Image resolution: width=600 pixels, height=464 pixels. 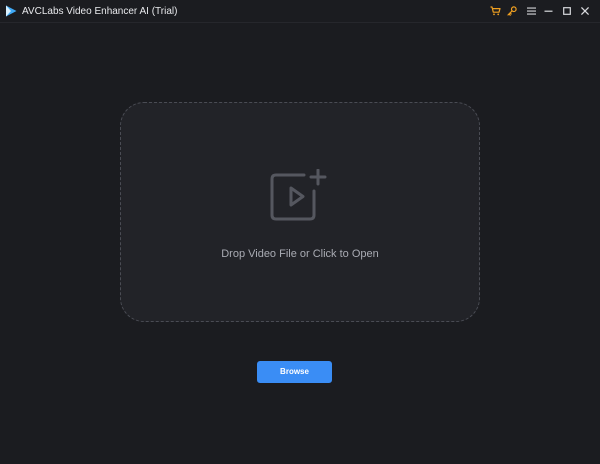 I want to click on register-key-button, so click(x=512, y=11).